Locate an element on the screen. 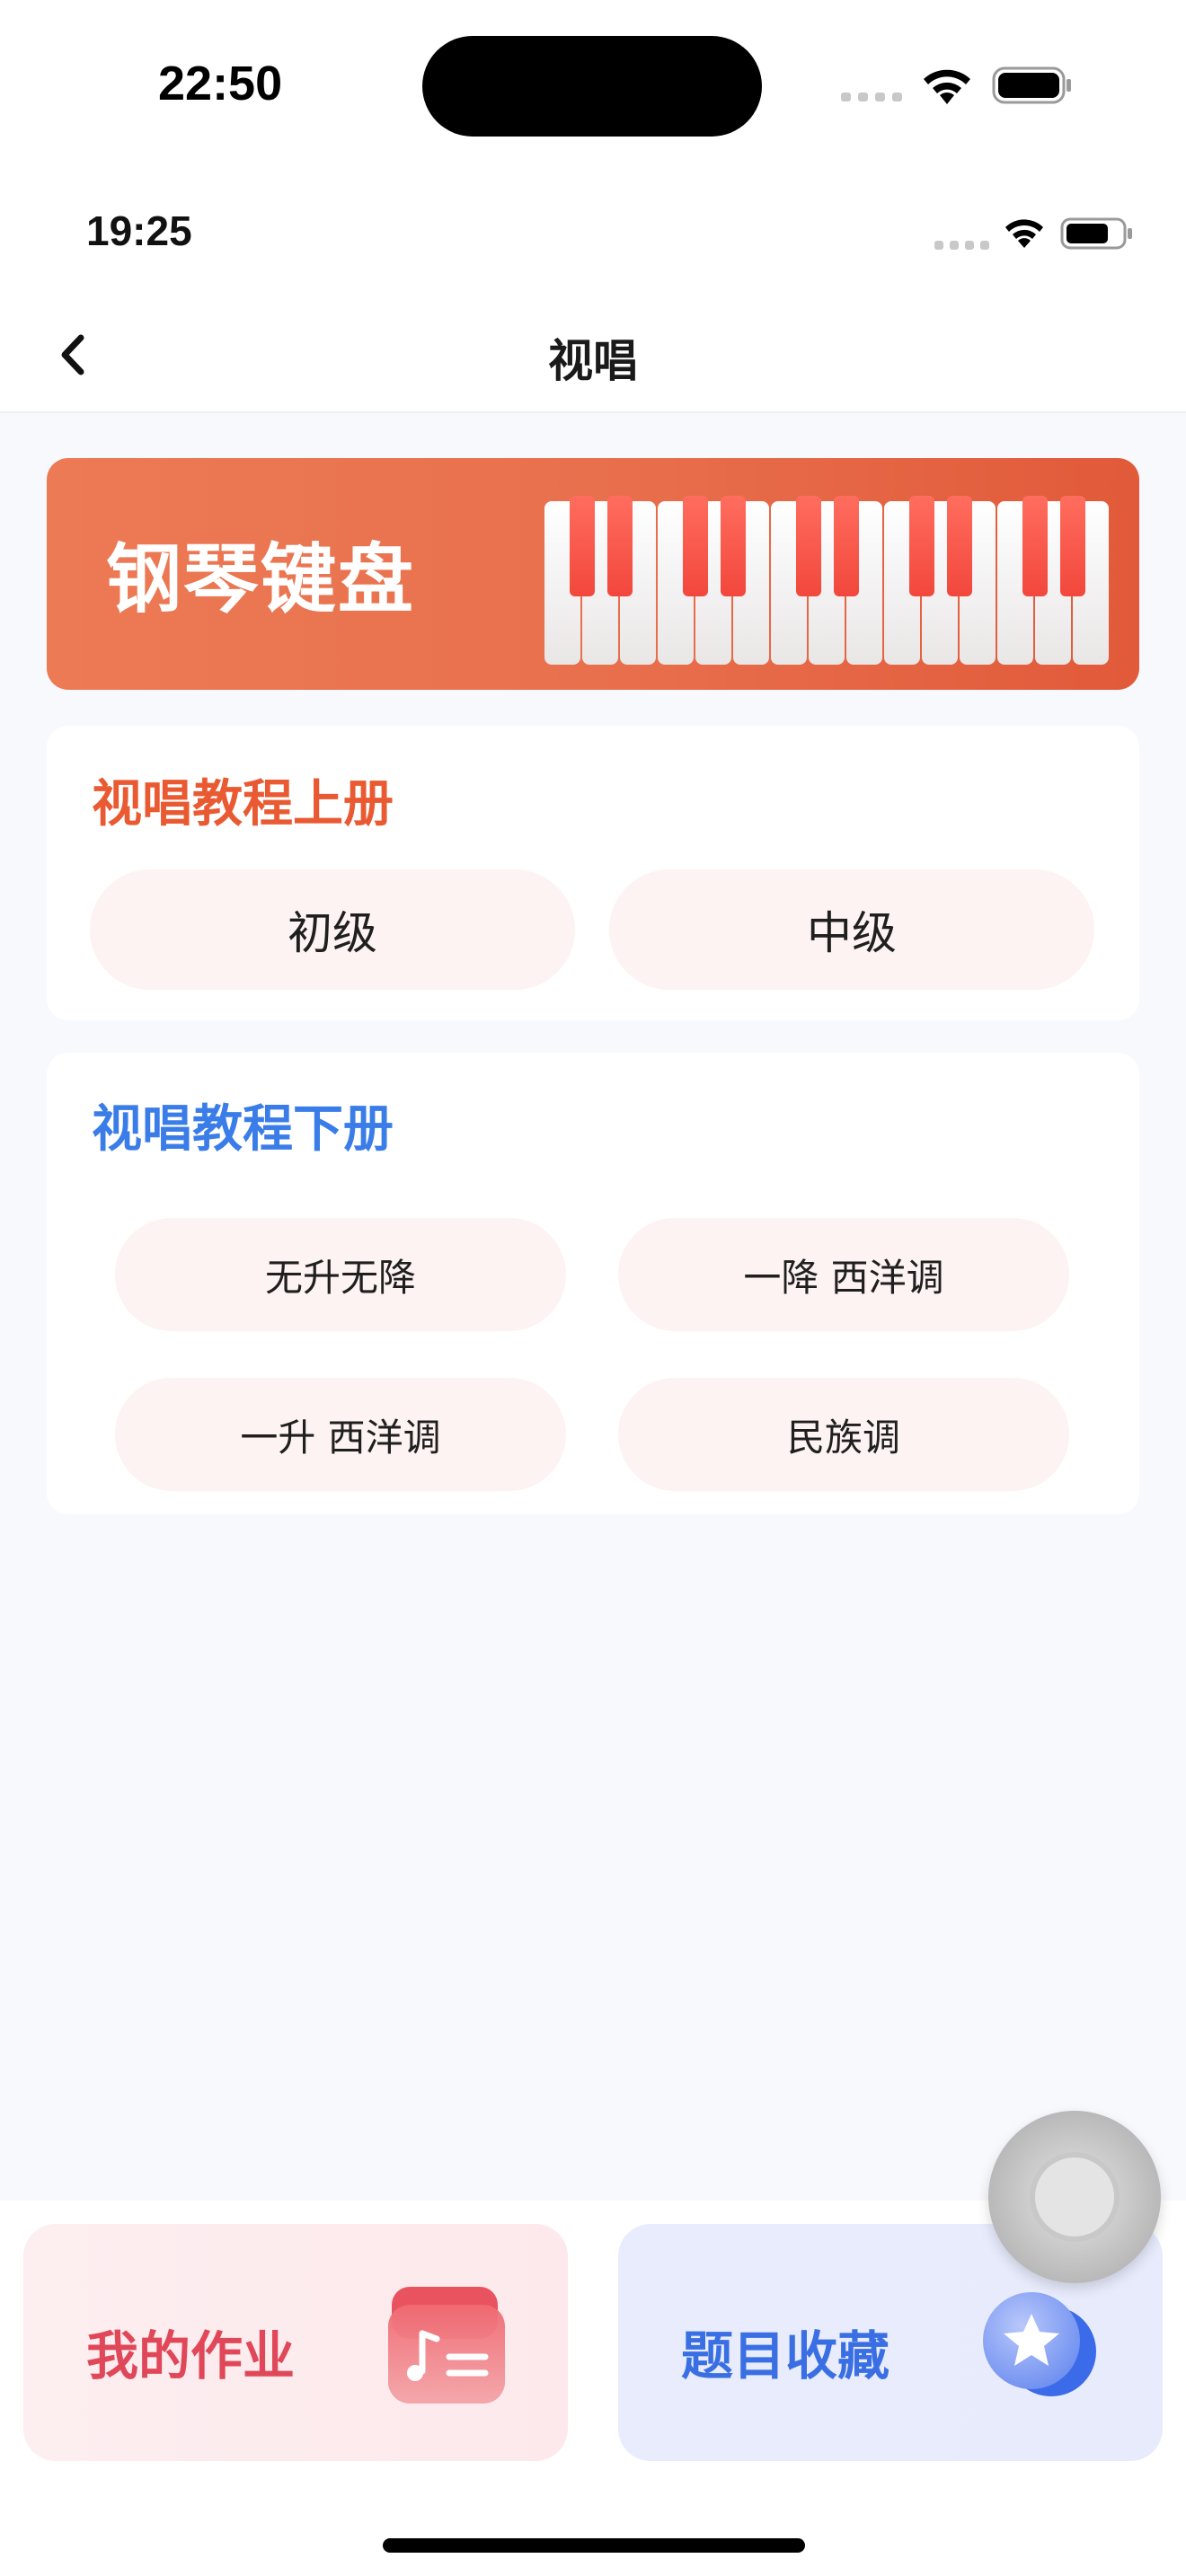  dynamic-island is located at coordinates (592, 86).